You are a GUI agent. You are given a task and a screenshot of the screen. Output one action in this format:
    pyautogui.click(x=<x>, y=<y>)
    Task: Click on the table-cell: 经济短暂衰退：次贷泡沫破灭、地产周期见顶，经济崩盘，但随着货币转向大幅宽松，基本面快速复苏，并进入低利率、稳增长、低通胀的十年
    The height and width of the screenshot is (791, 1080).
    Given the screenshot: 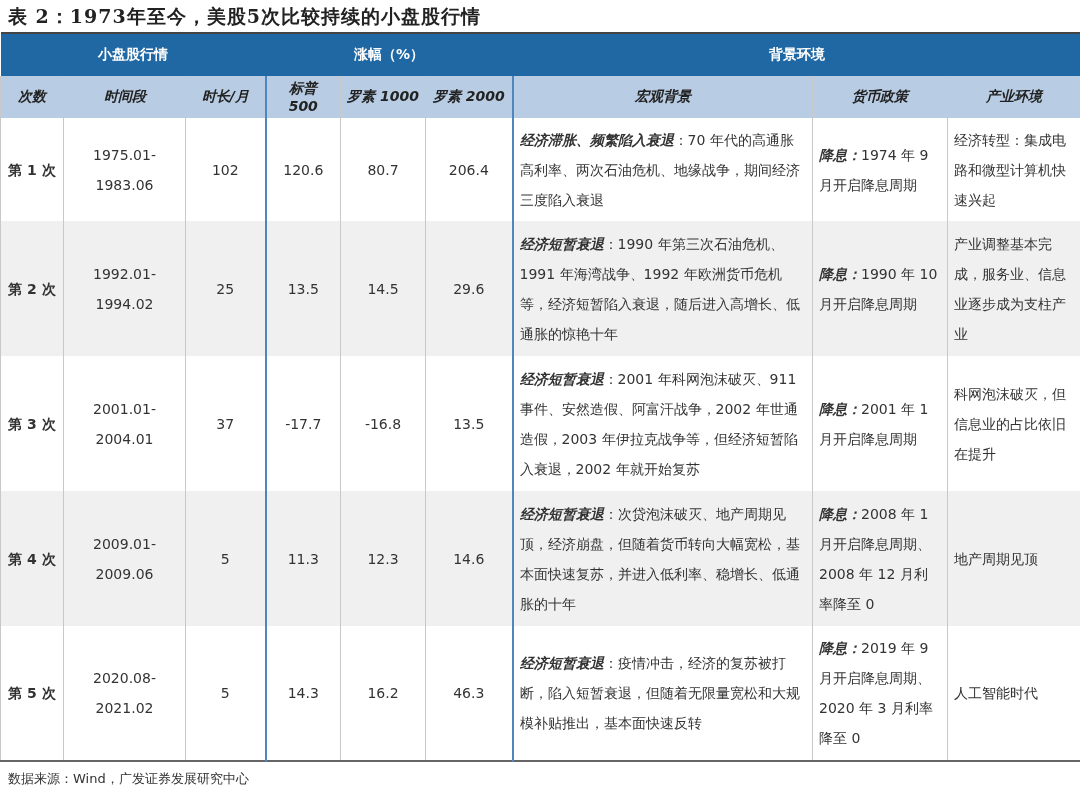 What is the action you would take?
    pyautogui.click(x=662, y=558)
    